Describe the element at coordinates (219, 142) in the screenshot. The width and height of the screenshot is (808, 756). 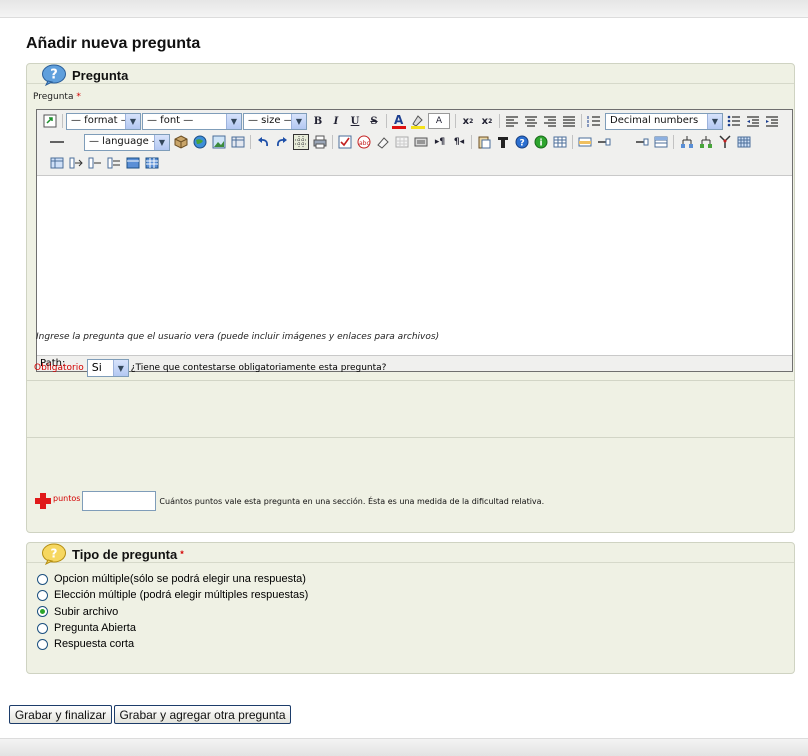
I see `image-icon` at that location.